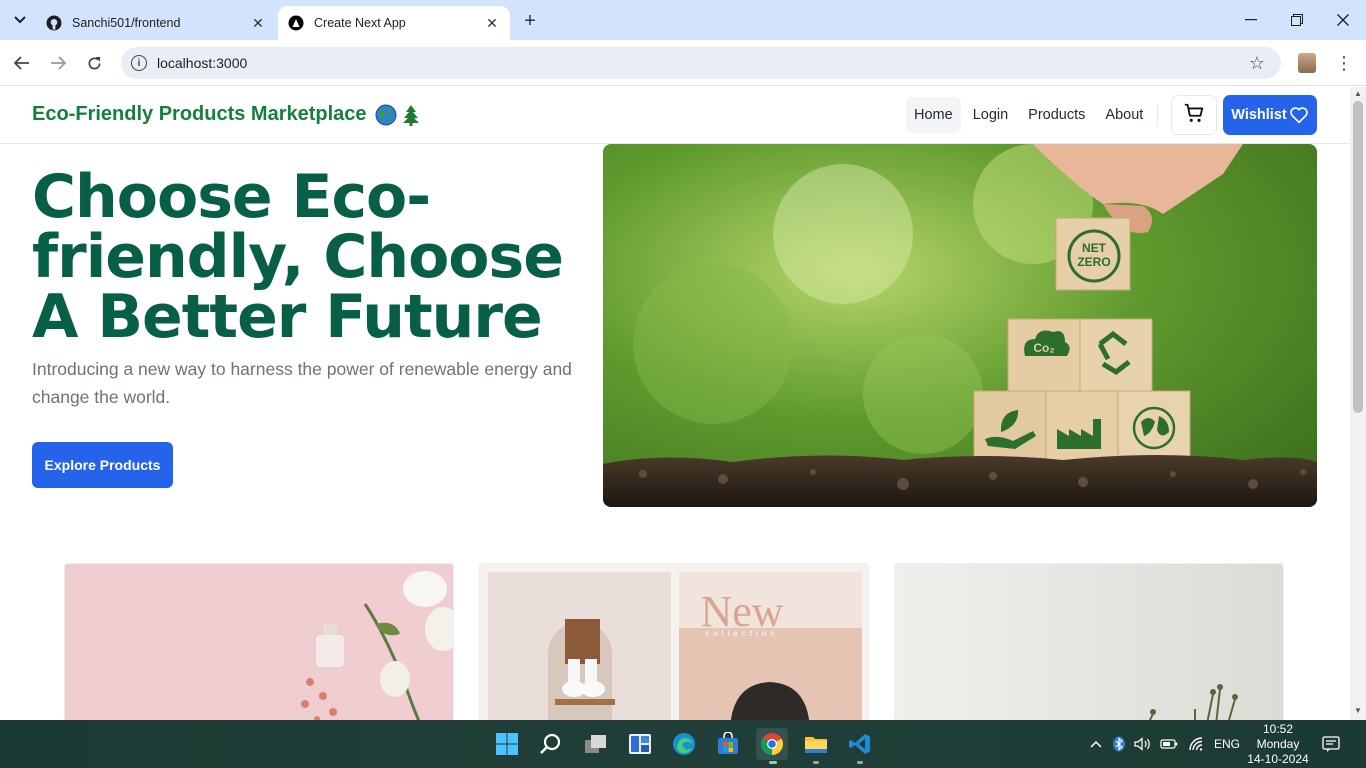 Image resolution: width=1366 pixels, height=768 pixels. Describe the element at coordinates (1094, 248) in the screenshot. I see `net-zero-block-text: NET` at that location.